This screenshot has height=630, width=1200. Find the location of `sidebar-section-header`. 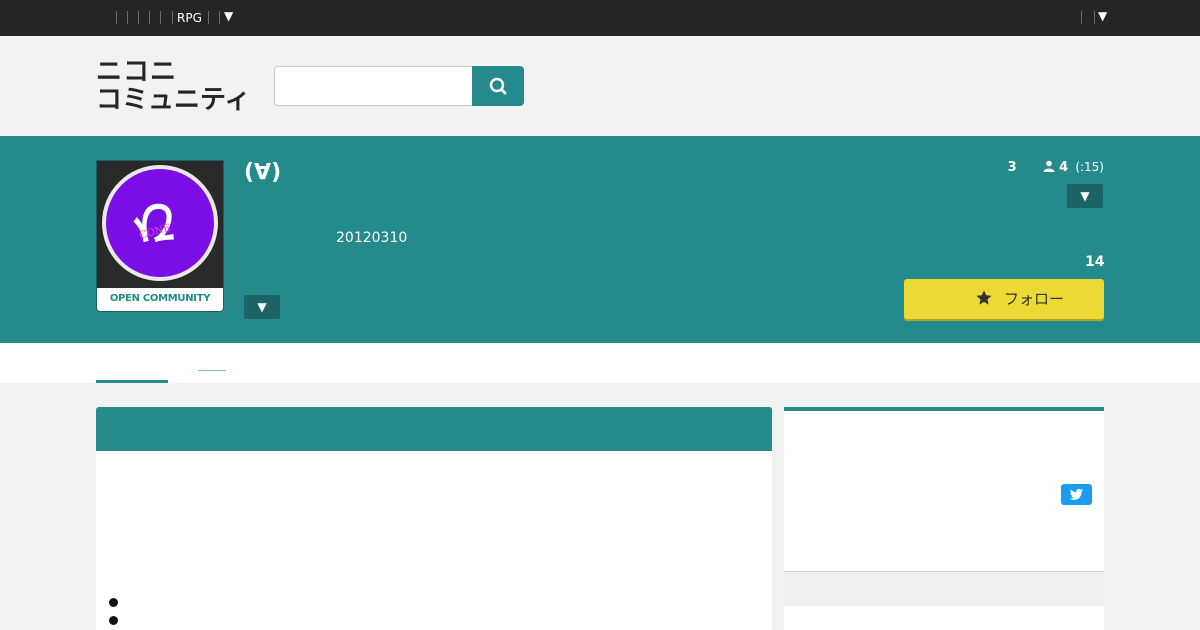

sidebar-section-header is located at coordinates (944, 589).